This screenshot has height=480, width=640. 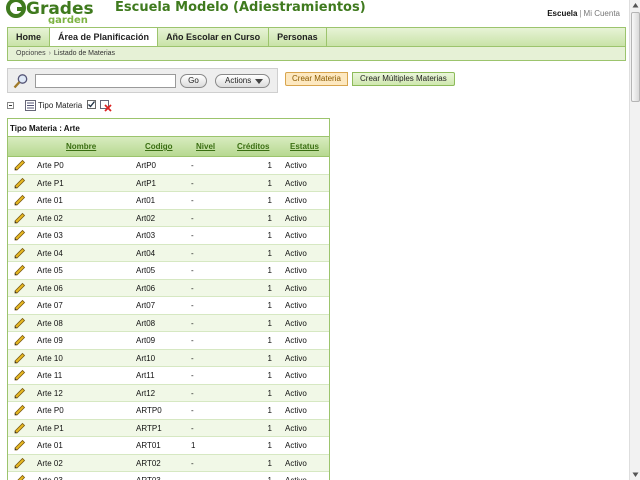 I want to click on tab-personas: Personas, so click(x=298, y=37).